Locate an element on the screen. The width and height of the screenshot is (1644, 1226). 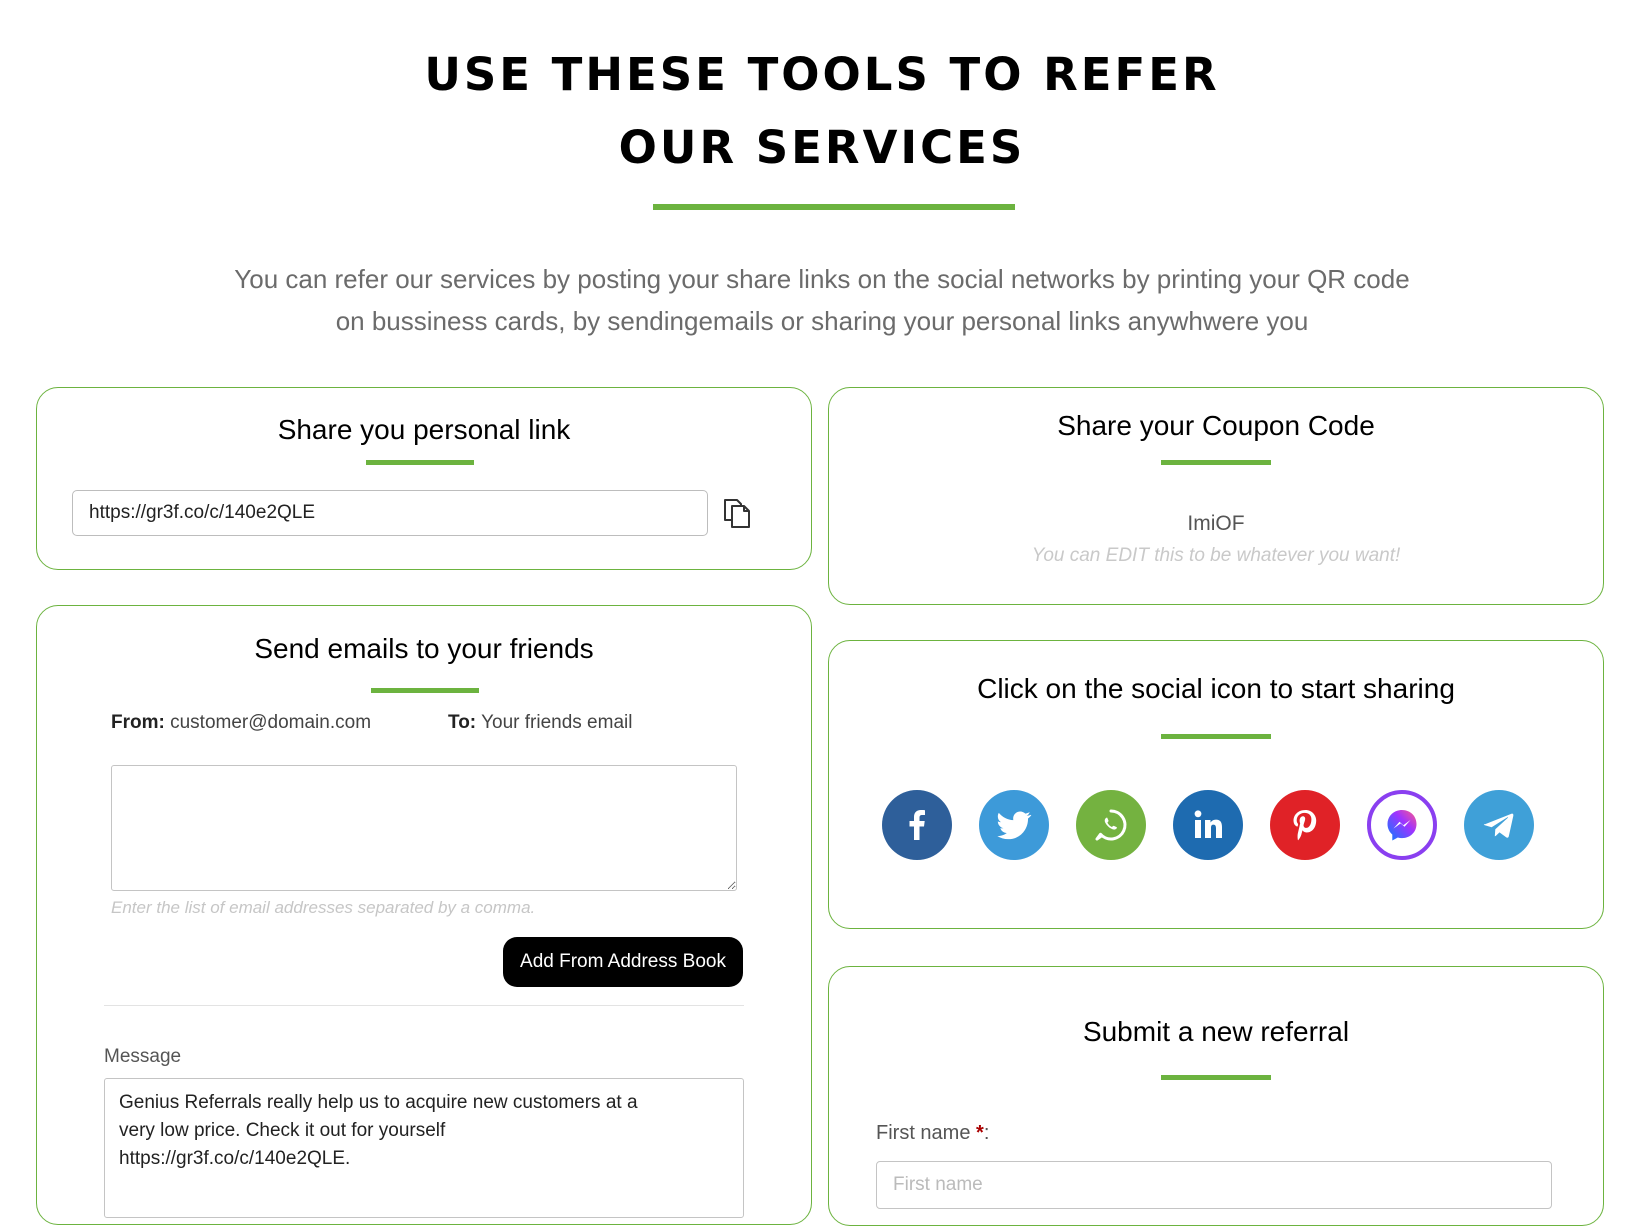
first-name-label-text: First name is located at coordinates (923, 1133).